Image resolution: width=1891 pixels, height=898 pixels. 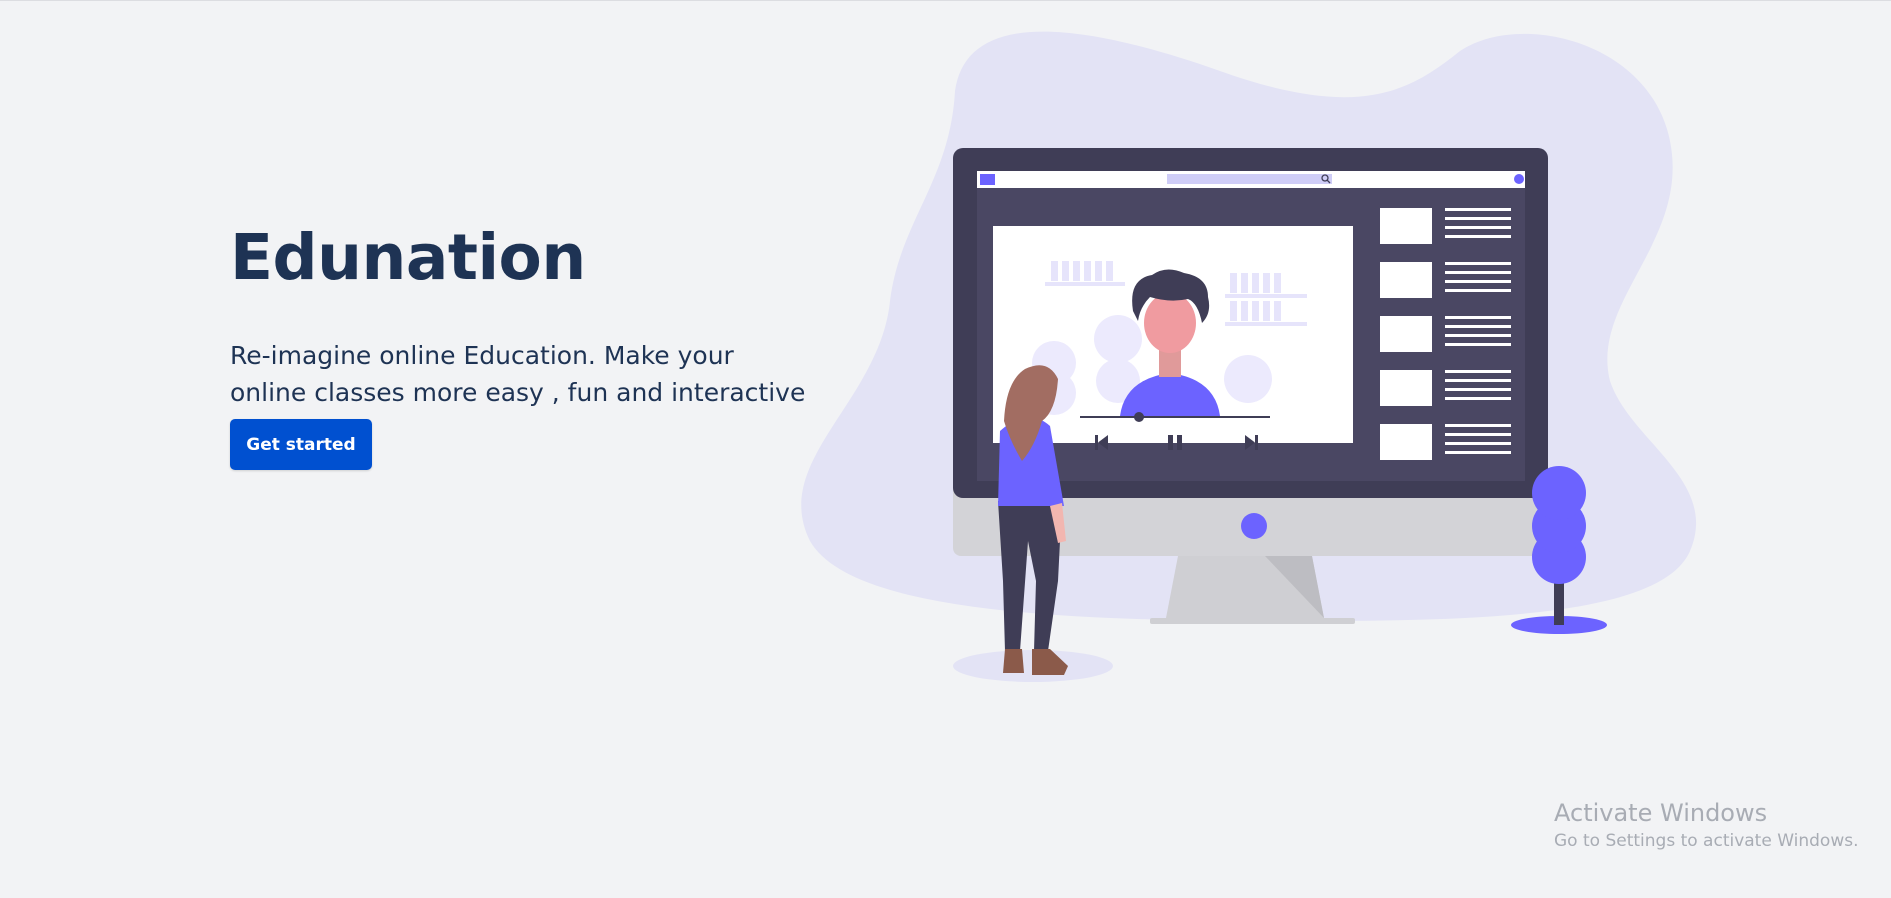 What do you see at coordinates (1254, 526) in the screenshot?
I see `monitor-power-icon` at bounding box center [1254, 526].